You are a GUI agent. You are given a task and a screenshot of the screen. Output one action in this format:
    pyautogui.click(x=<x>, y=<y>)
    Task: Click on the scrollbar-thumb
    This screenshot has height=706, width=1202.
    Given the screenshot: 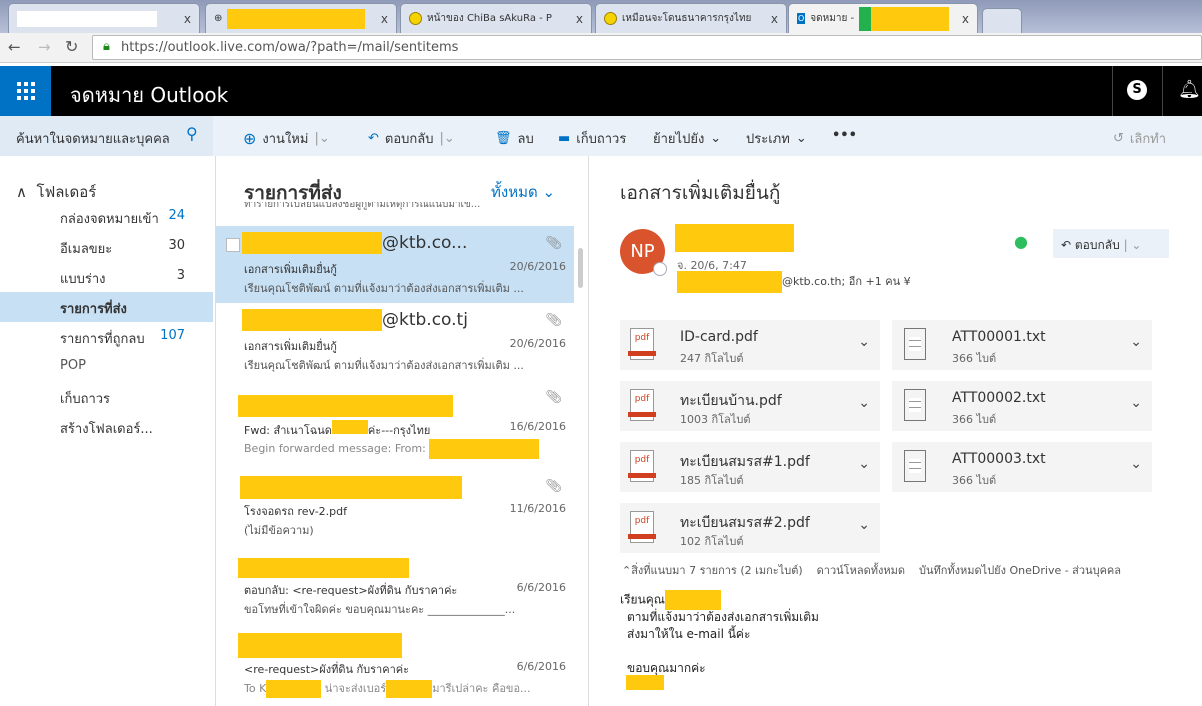 What is the action you would take?
    pyautogui.click(x=580, y=268)
    